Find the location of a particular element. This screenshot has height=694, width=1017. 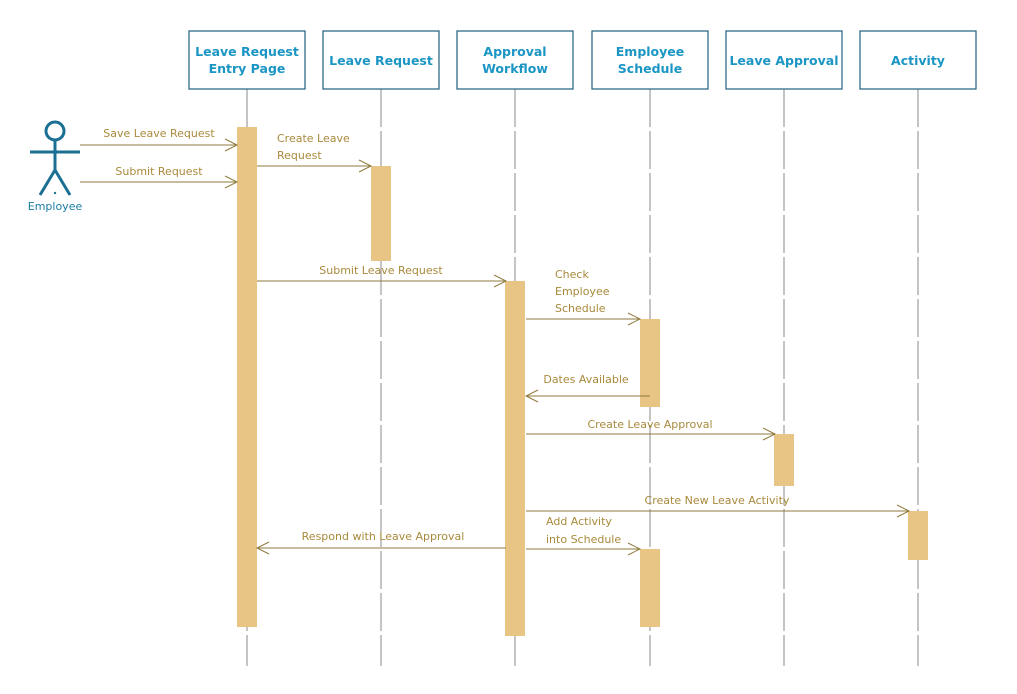

lifeline-title-line: Leave Approval is located at coordinates (783, 60).